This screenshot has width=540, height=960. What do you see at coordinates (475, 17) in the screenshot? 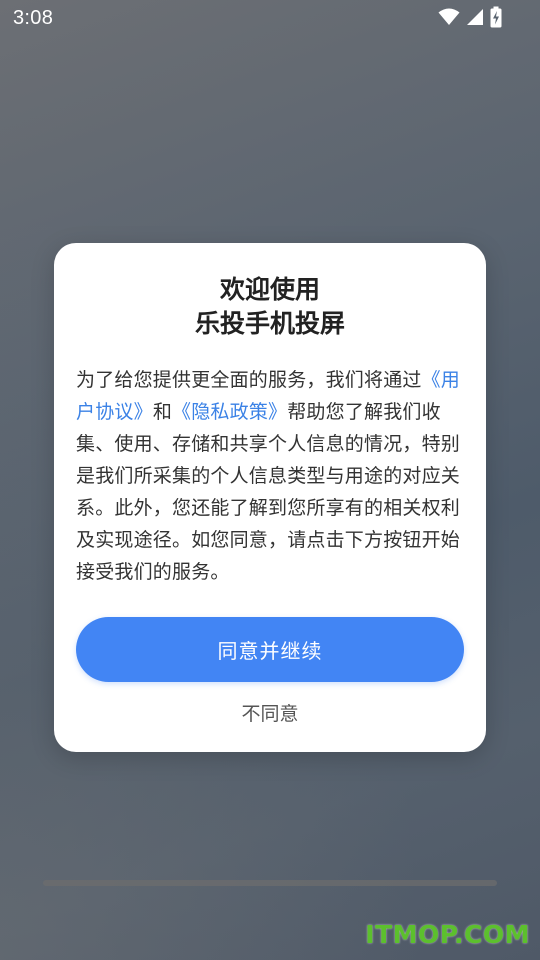
I see `cellular-signal-icon` at bounding box center [475, 17].